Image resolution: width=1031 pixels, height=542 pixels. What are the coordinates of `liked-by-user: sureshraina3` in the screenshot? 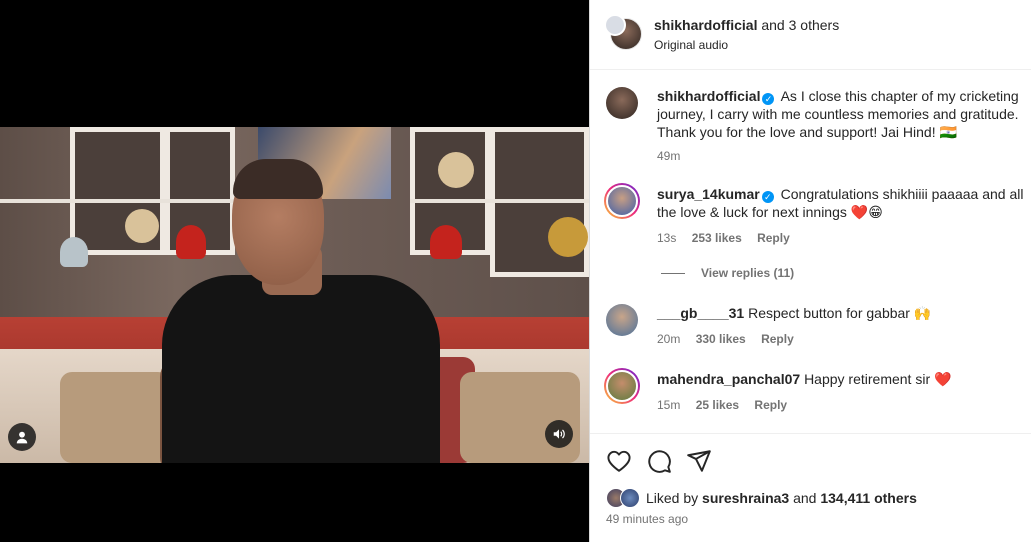 It's located at (745, 498).